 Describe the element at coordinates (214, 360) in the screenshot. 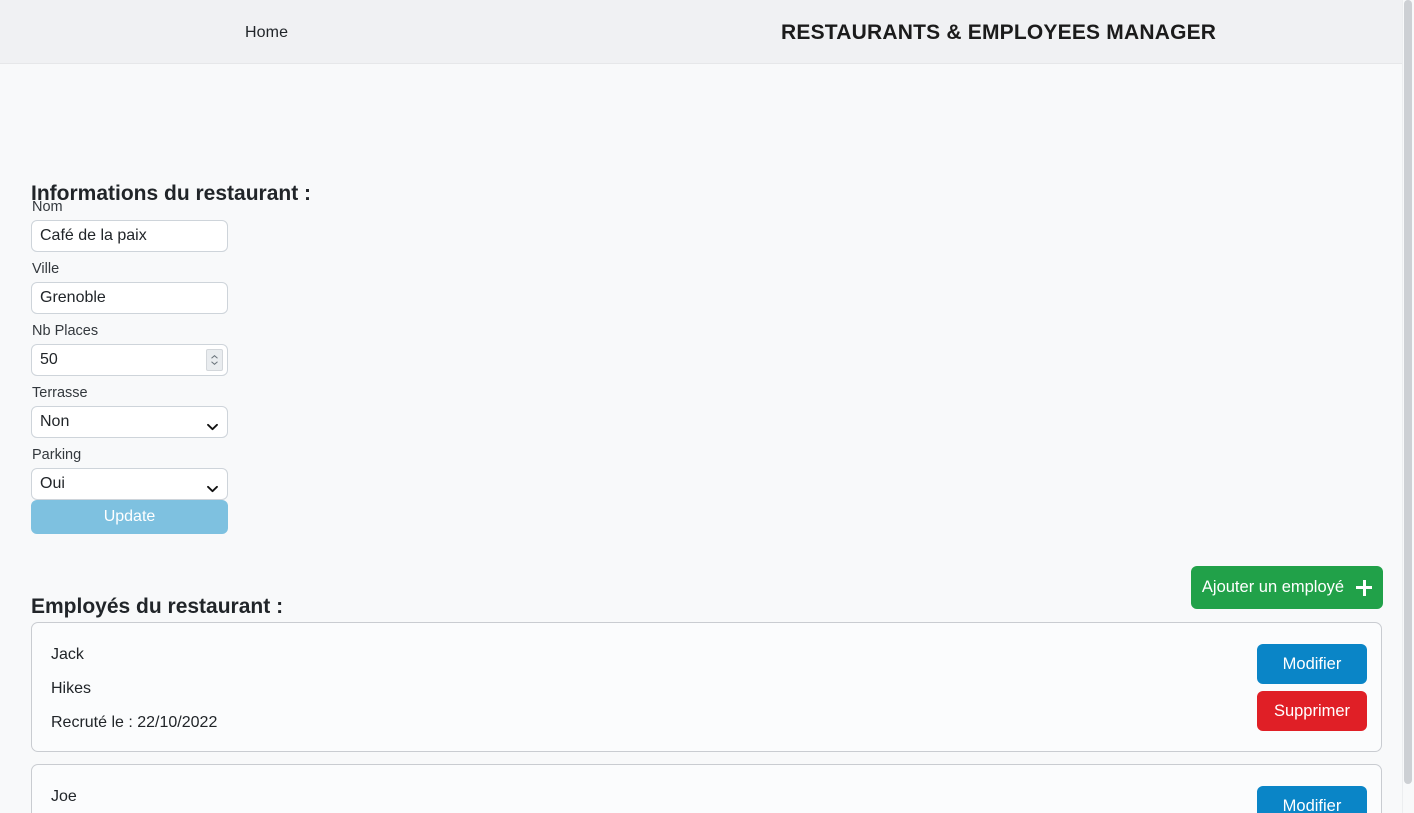

I see `number-stepper` at that location.